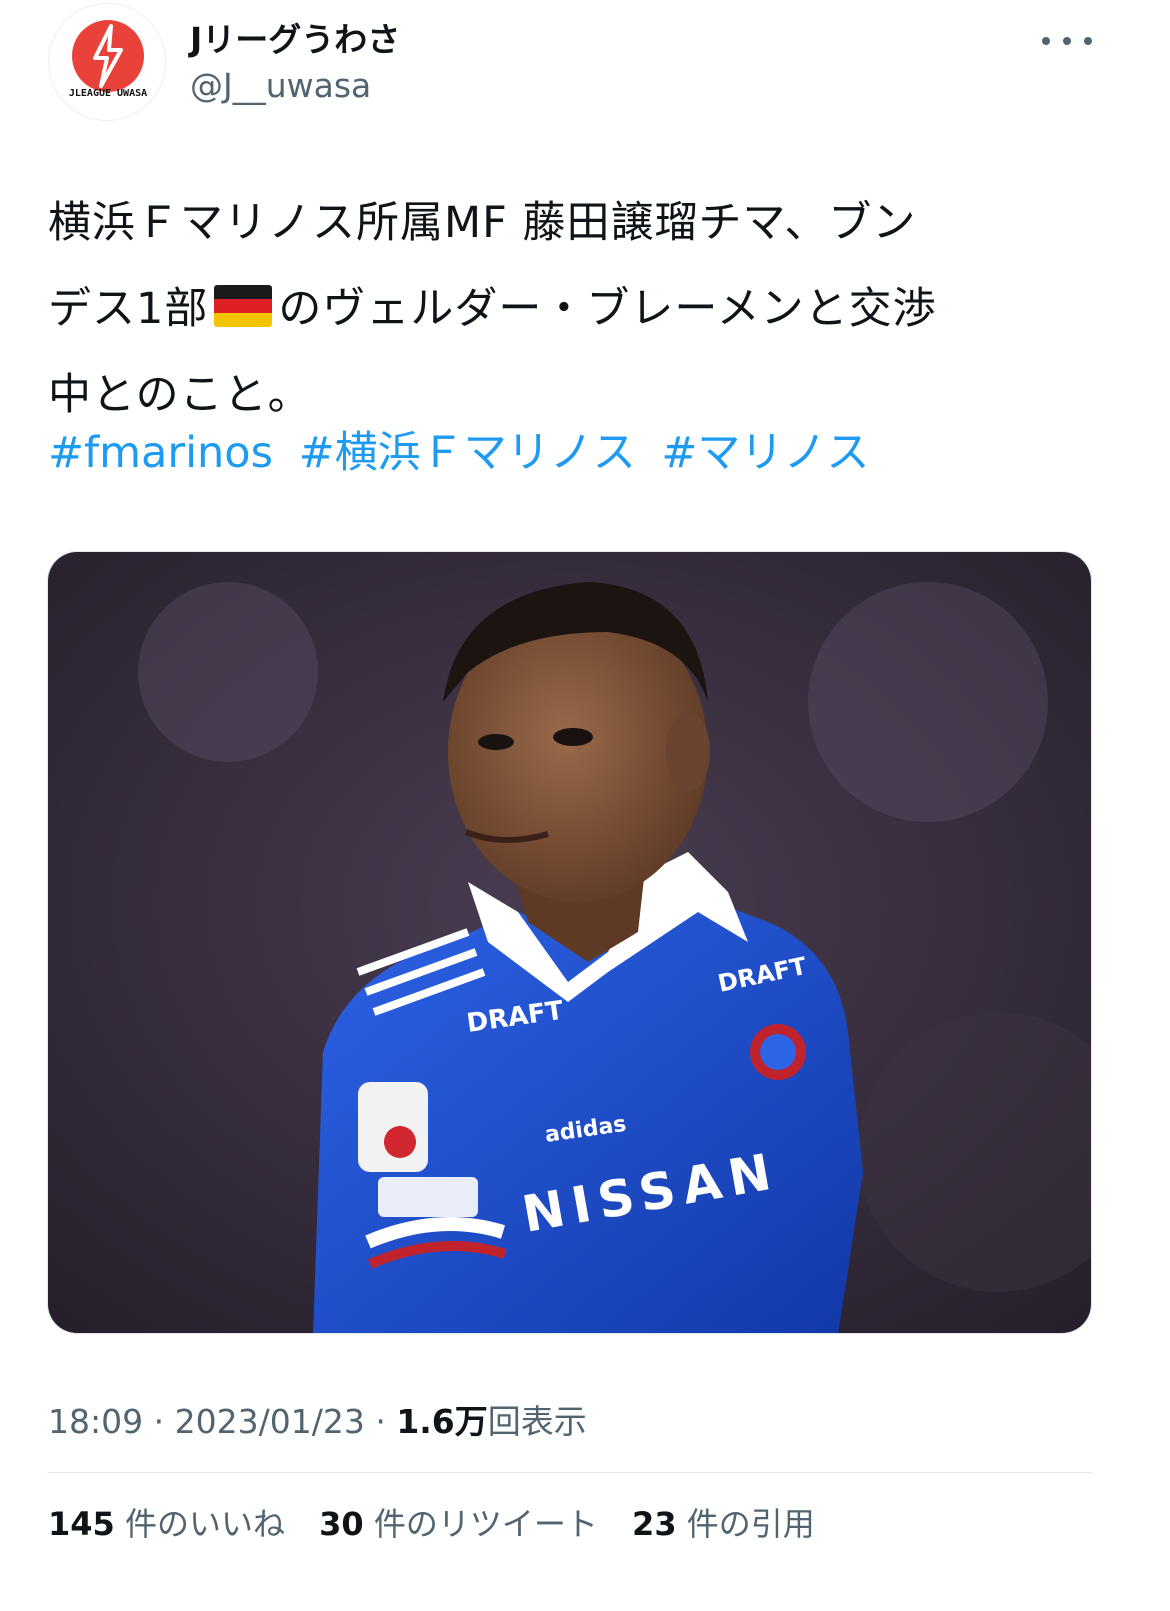 The height and width of the screenshot is (1611, 1170). What do you see at coordinates (537, 1421) in the screenshot?
I see `views-label: 回表示` at bounding box center [537, 1421].